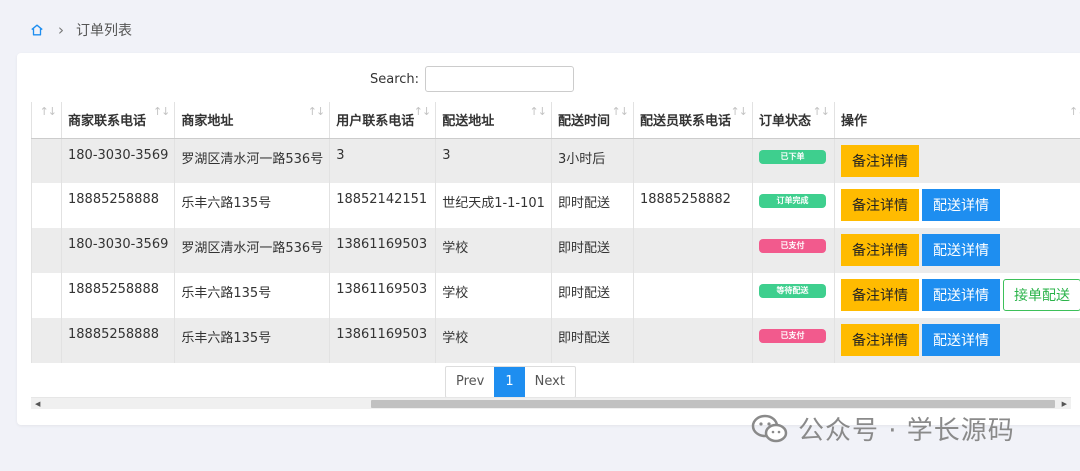 This screenshot has width=1080, height=471. I want to click on status-cell: 等待配送, so click(793, 295).